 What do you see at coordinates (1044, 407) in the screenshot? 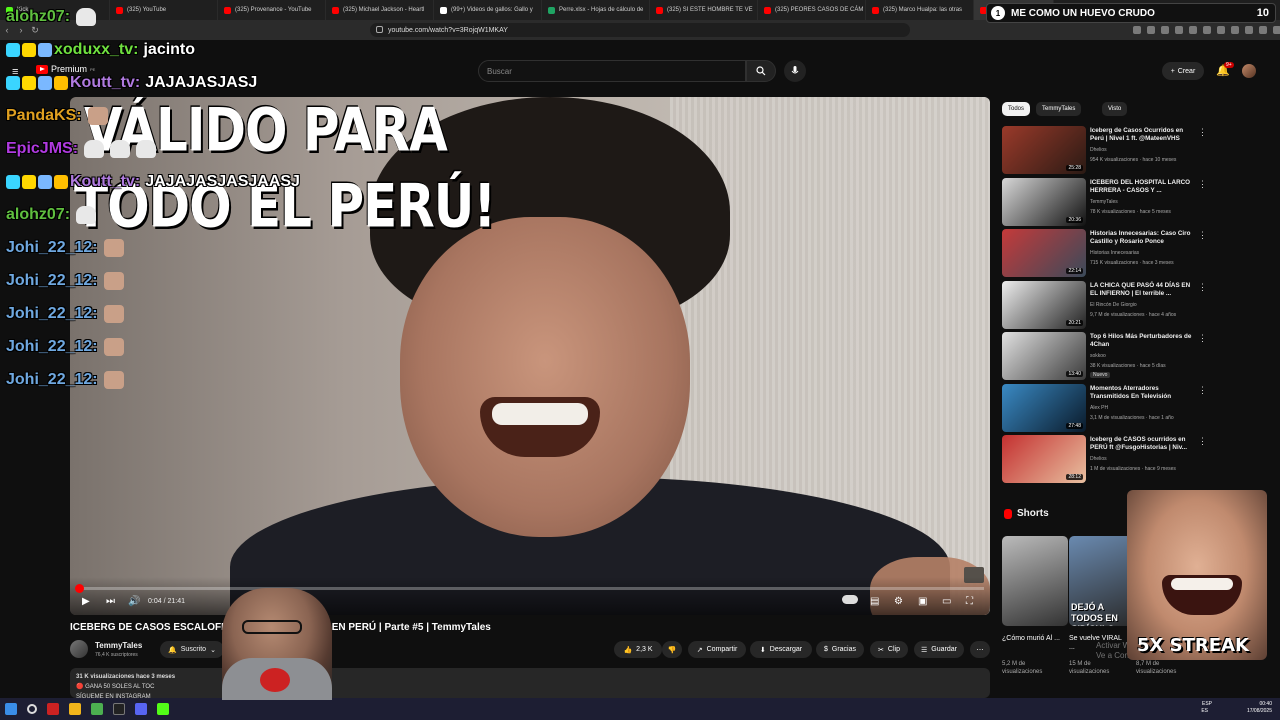
I see `recommendation-thumbnail: 27:48` at bounding box center [1044, 407].